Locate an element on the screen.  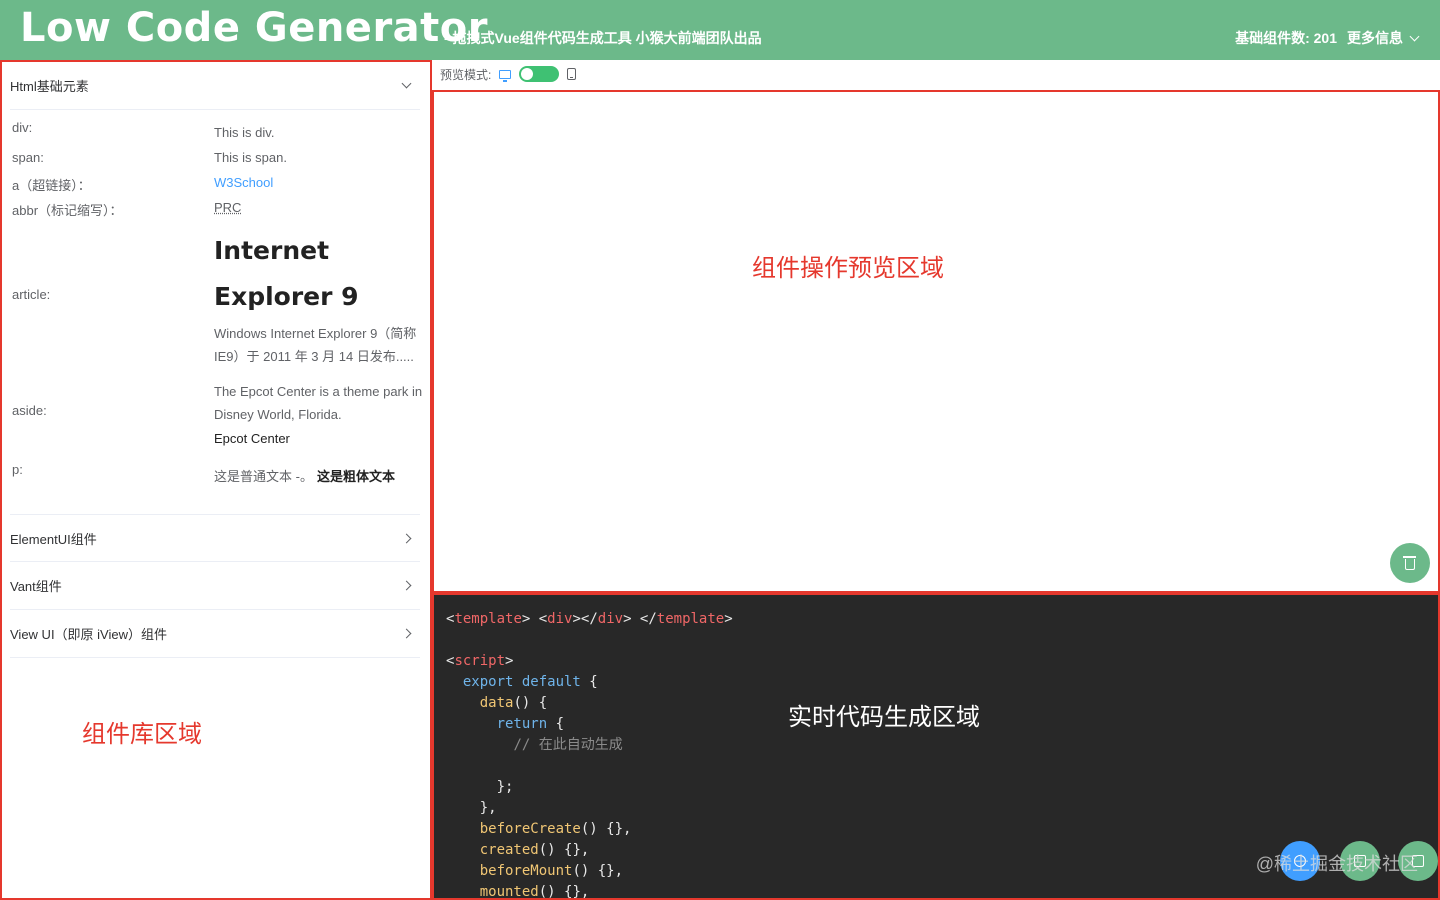
p-label: p: is located at coordinates (17, 469).